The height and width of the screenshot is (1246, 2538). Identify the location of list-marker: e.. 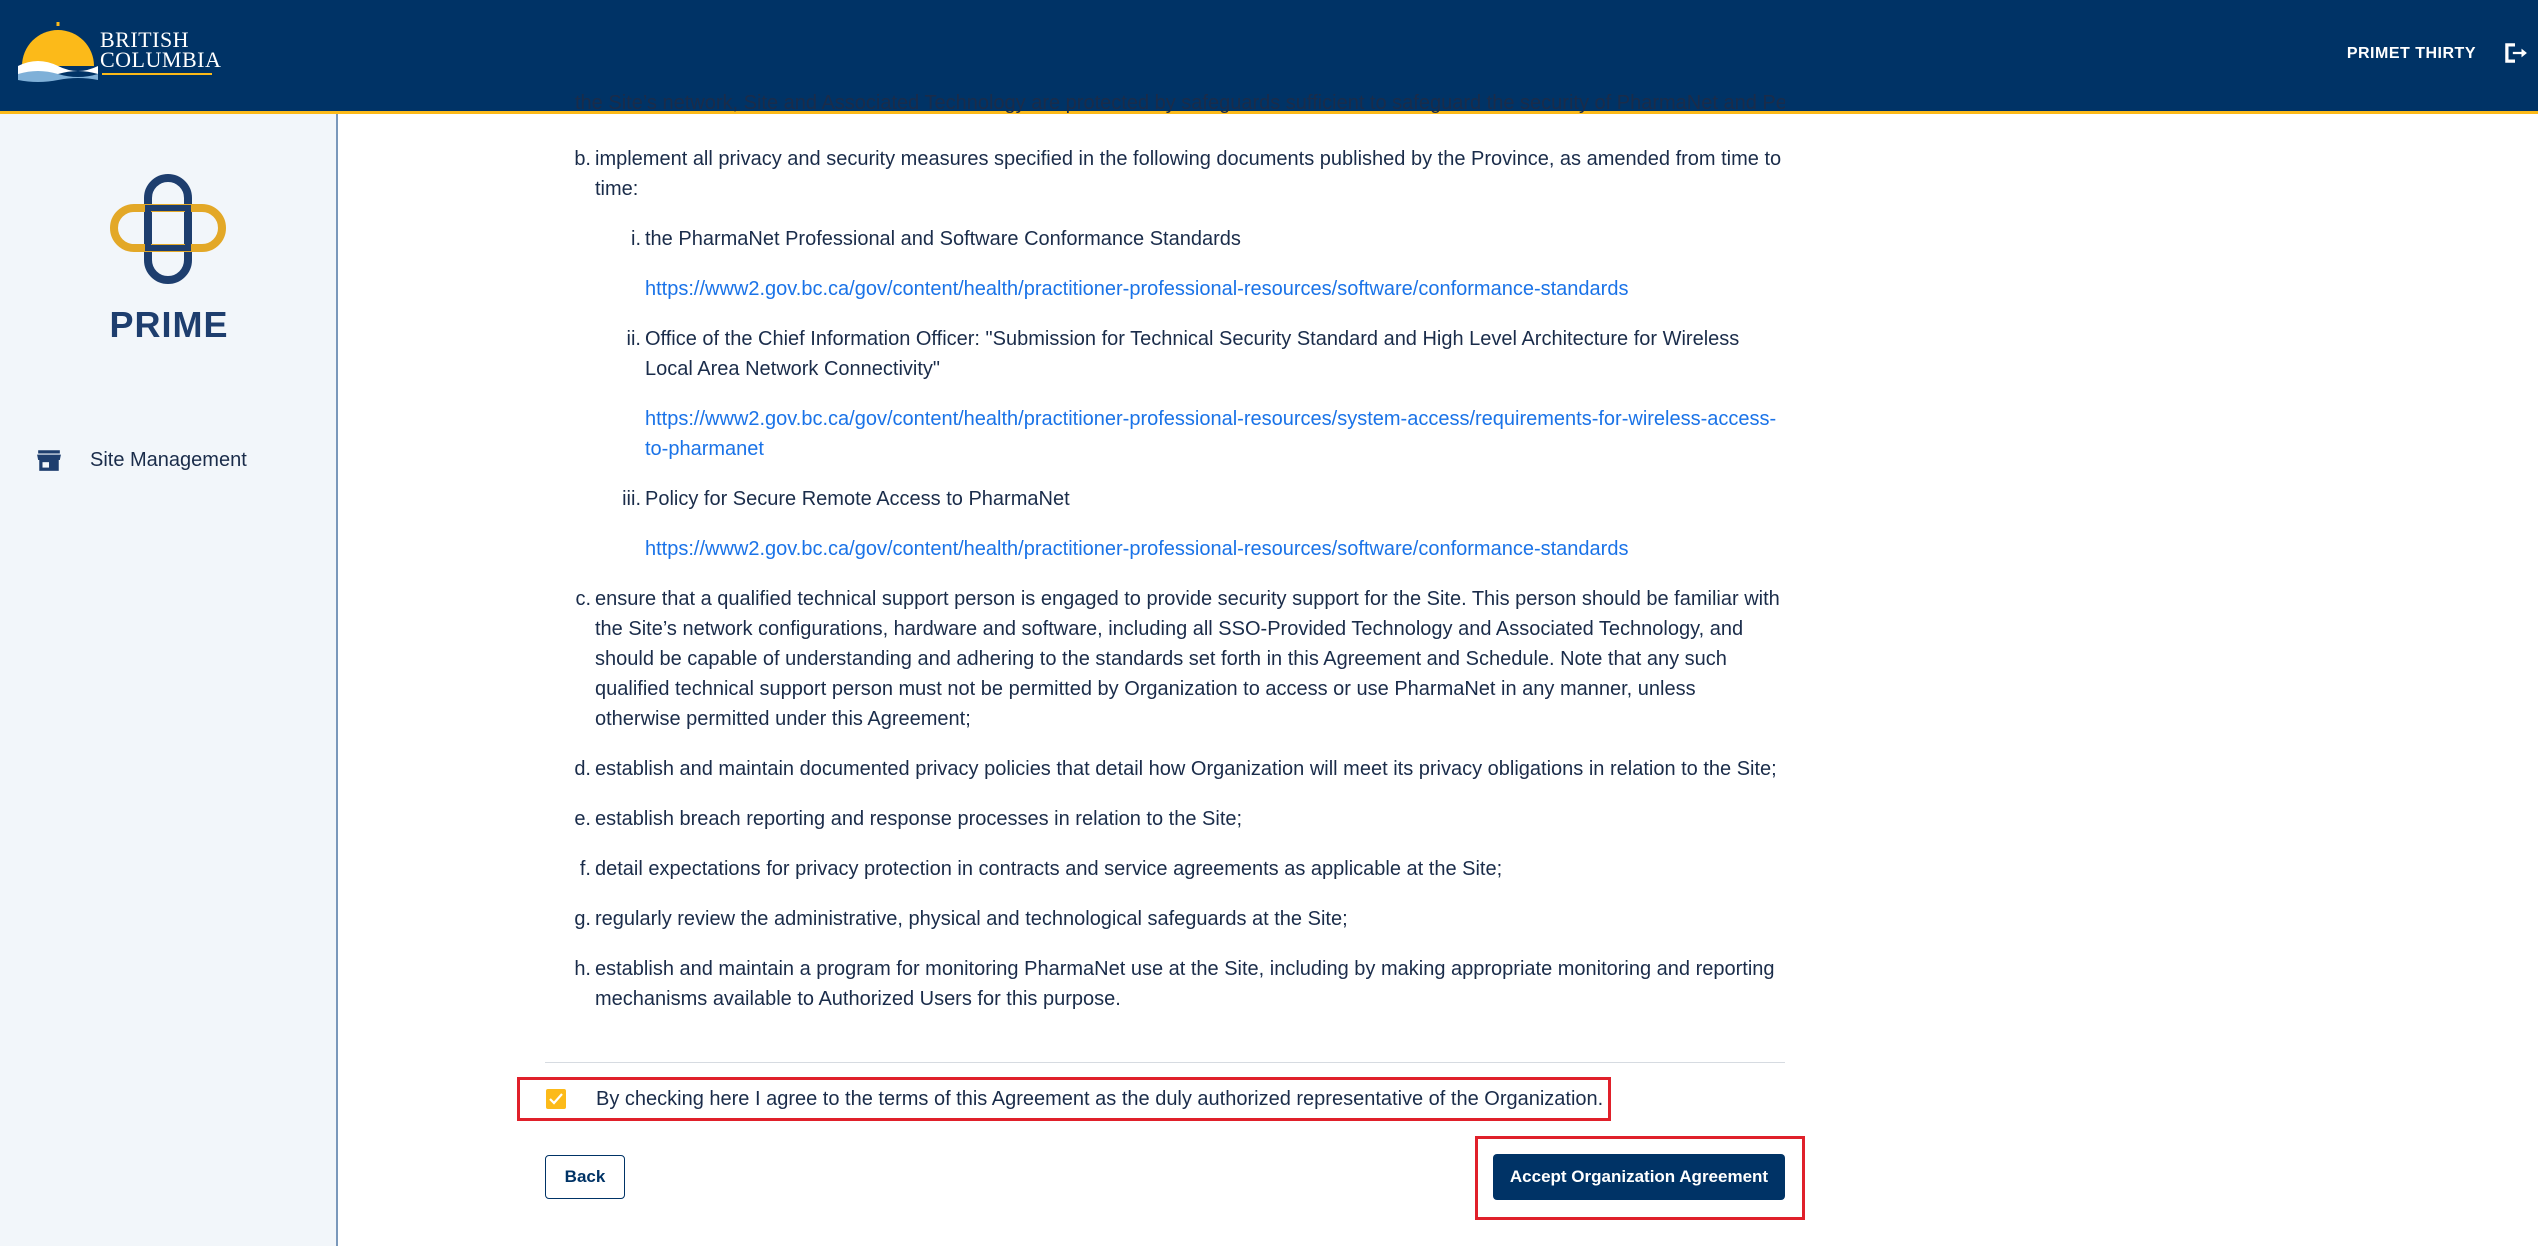
(582, 819).